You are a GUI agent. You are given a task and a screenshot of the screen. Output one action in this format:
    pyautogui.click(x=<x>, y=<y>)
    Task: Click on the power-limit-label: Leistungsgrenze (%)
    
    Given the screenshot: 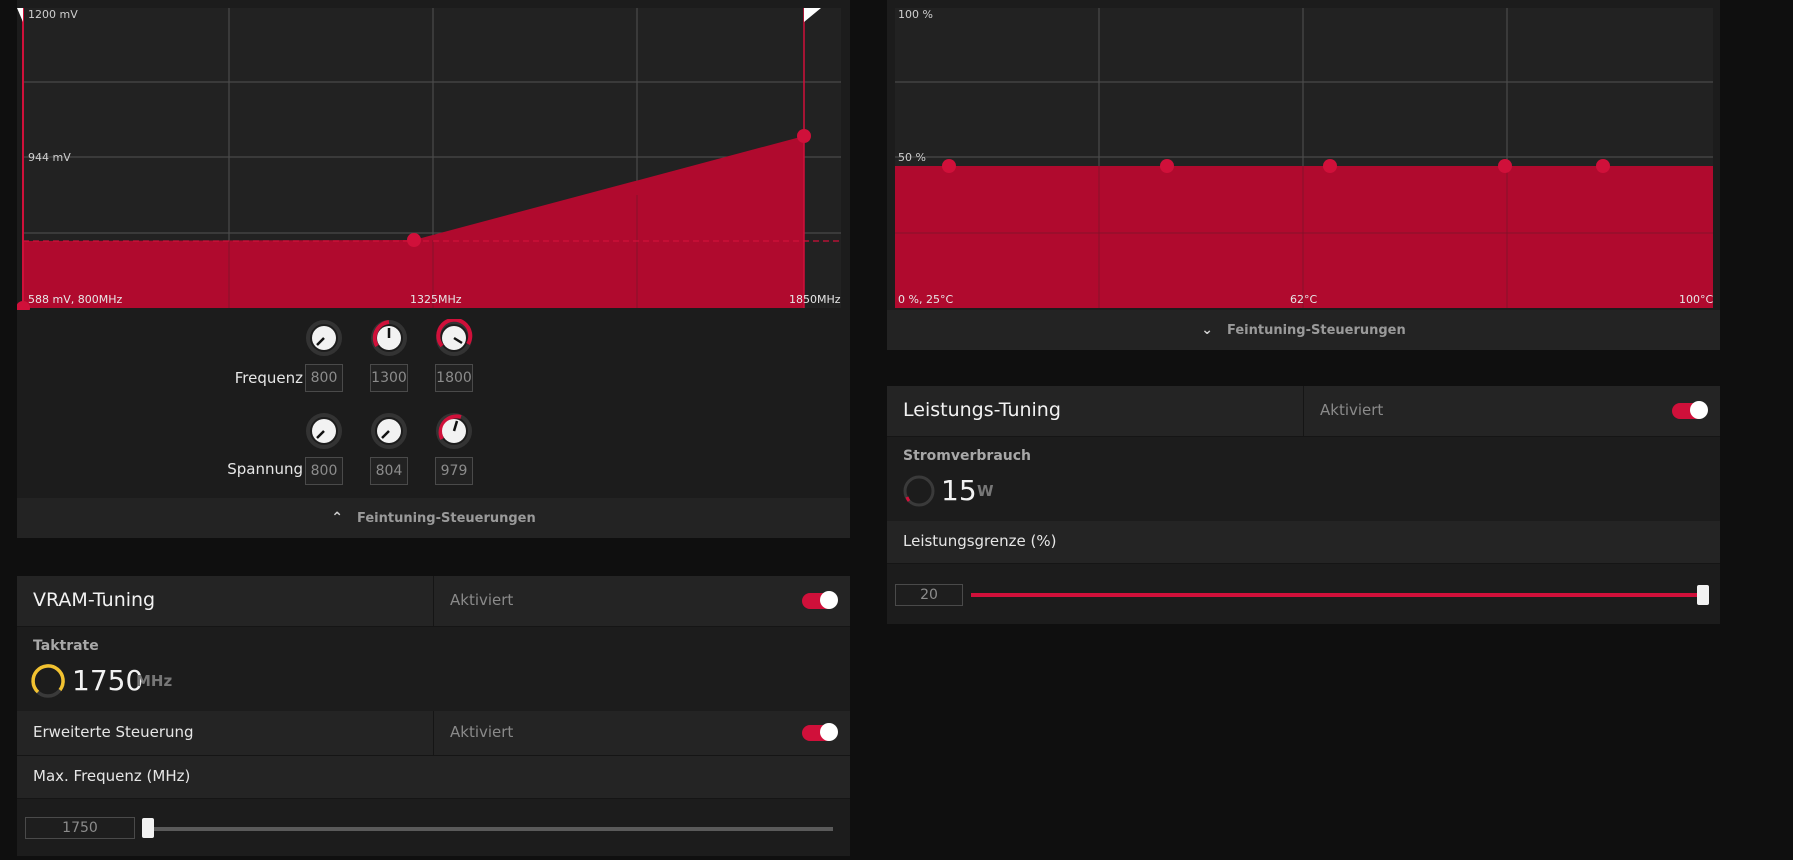 What is the action you would take?
    pyautogui.click(x=980, y=541)
    